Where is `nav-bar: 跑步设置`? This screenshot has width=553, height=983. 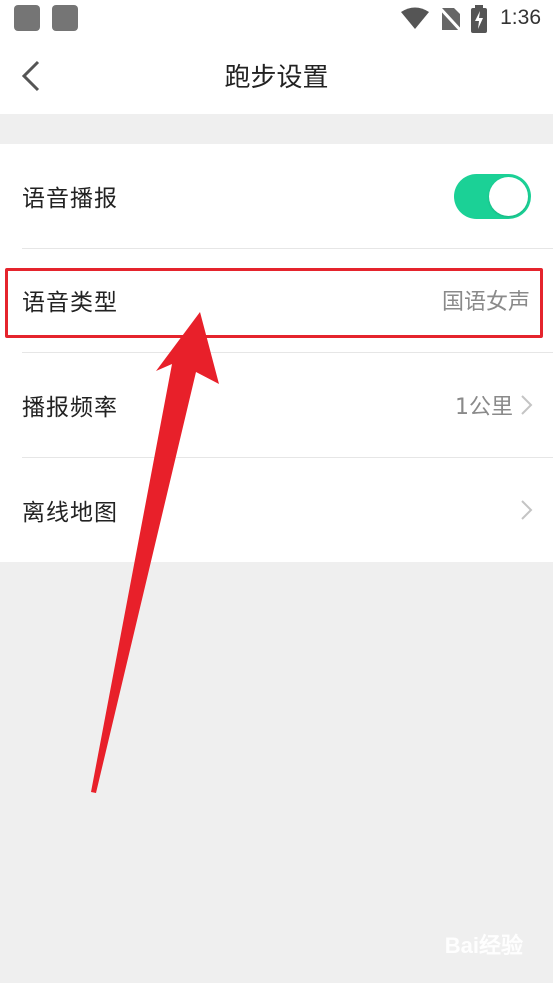 nav-bar: 跑步设置 is located at coordinates (276, 76).